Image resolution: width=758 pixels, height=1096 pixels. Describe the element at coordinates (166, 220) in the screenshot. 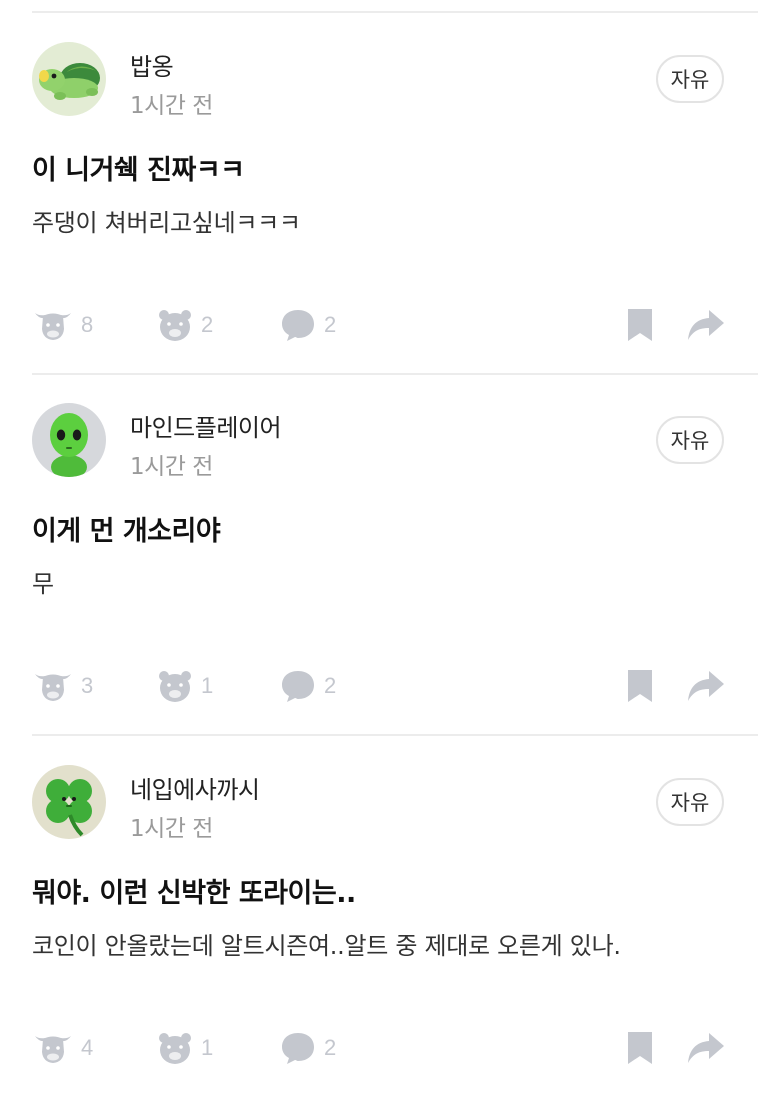

I see `post-body: 주댕이 쳐버리고싶네ㅋㅋㅋ` at that location.